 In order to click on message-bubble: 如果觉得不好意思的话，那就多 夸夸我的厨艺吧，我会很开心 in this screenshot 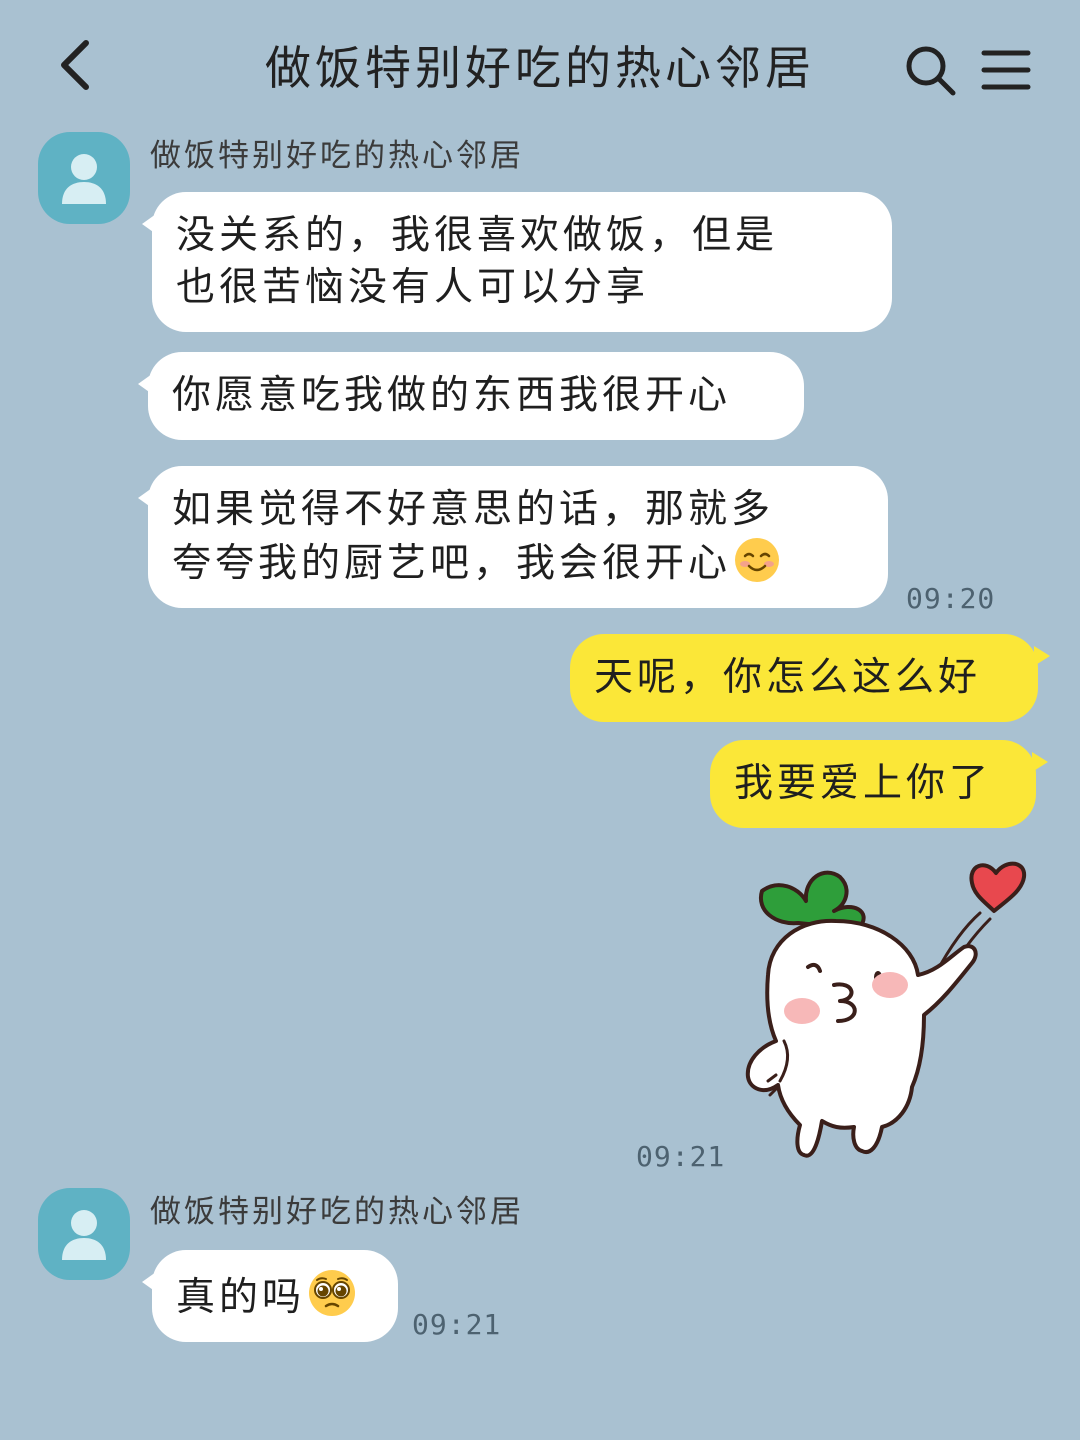, I will do `click(513, 537)`.